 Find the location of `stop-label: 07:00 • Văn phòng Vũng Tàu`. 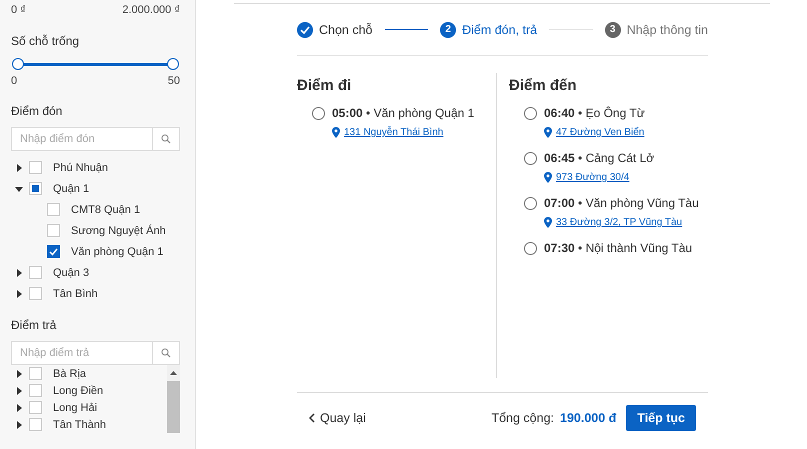

stop-label: 07:00 • Văn phòng Vũng Tàu is located at coordinates (621, 203).